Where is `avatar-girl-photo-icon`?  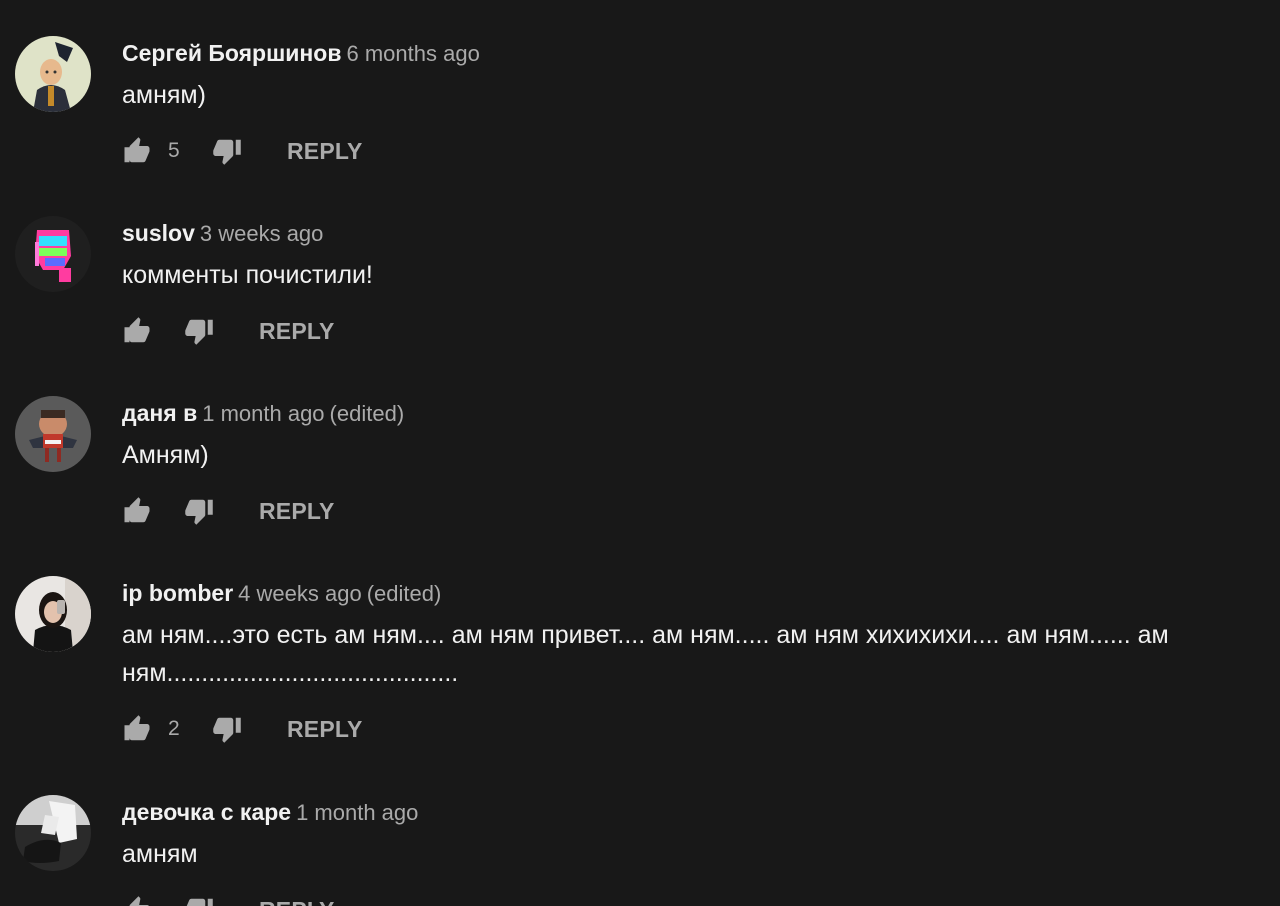 avatar-girl-photo-icon is located at coordinates (53, 614).